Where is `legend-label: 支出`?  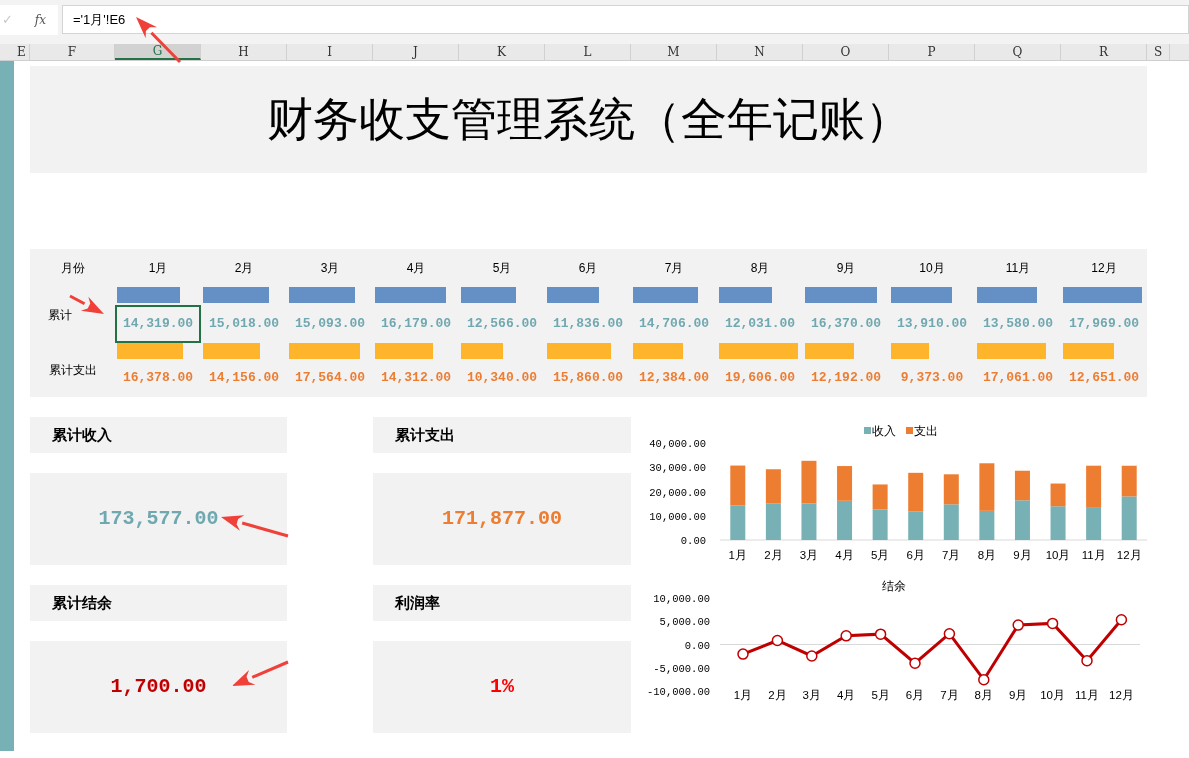
legend-label: 支出 is located at coordinates (926, 431).